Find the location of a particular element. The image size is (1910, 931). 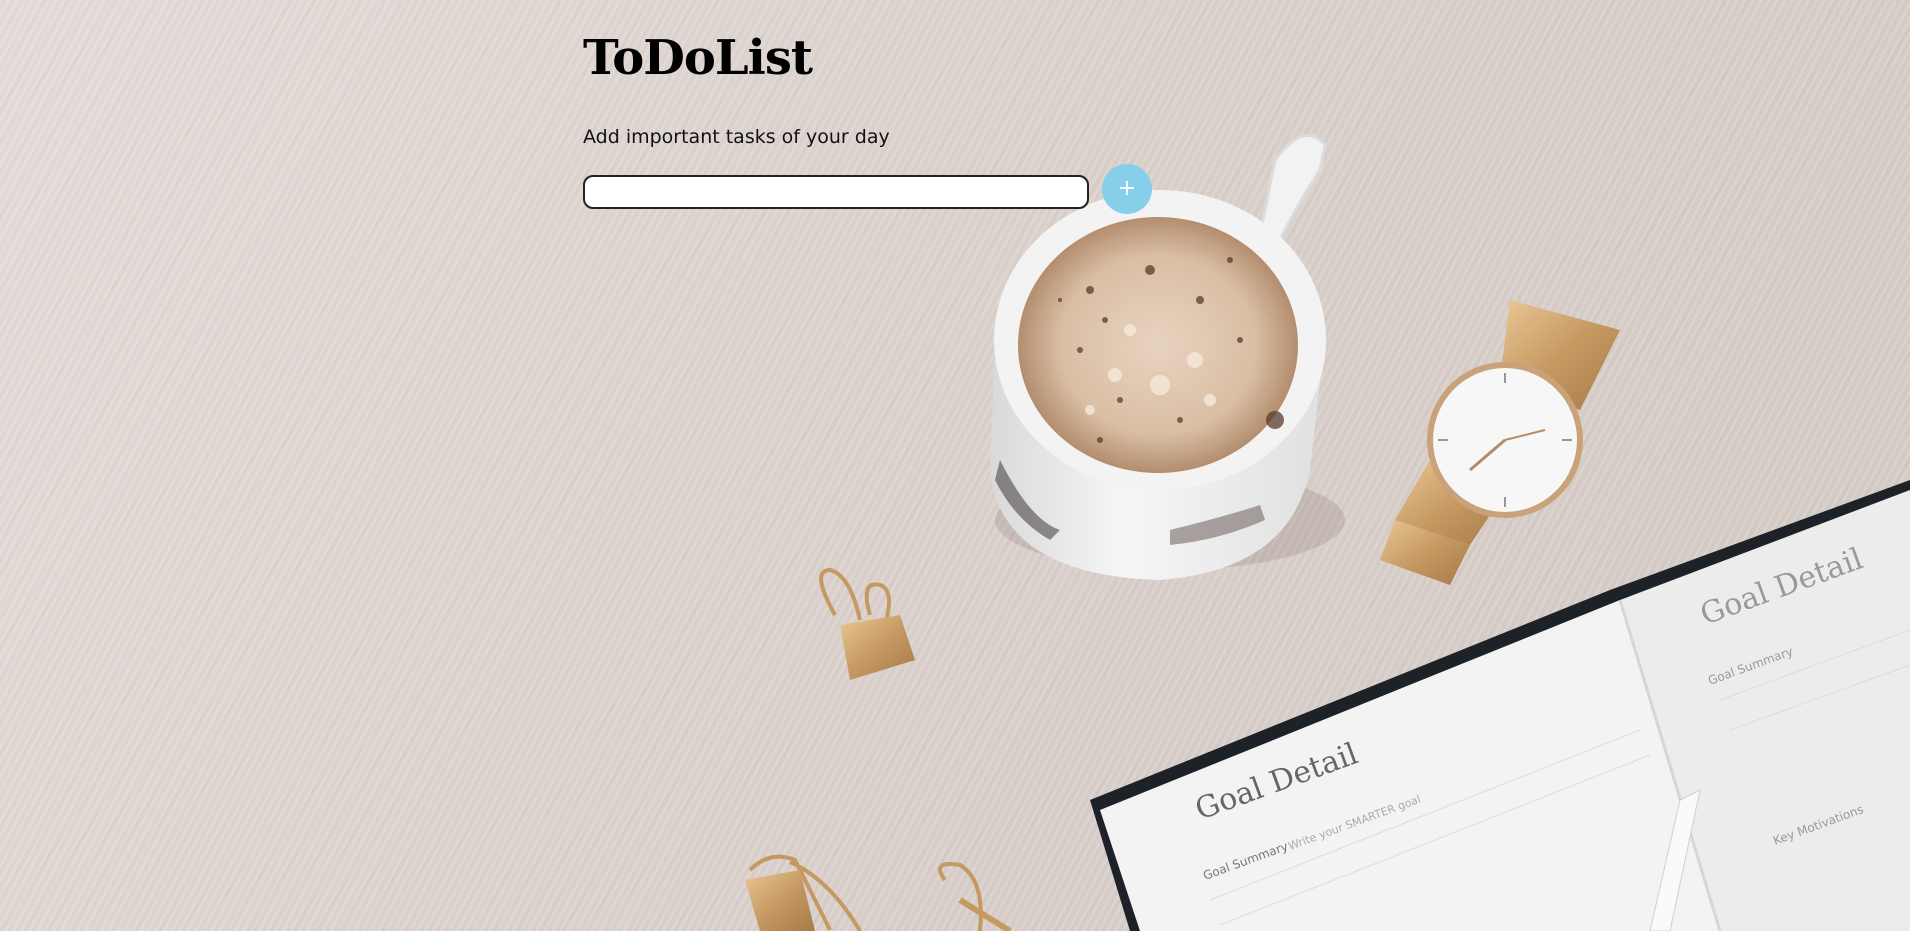

task-input-row: + is located at coordinates (867, 188).